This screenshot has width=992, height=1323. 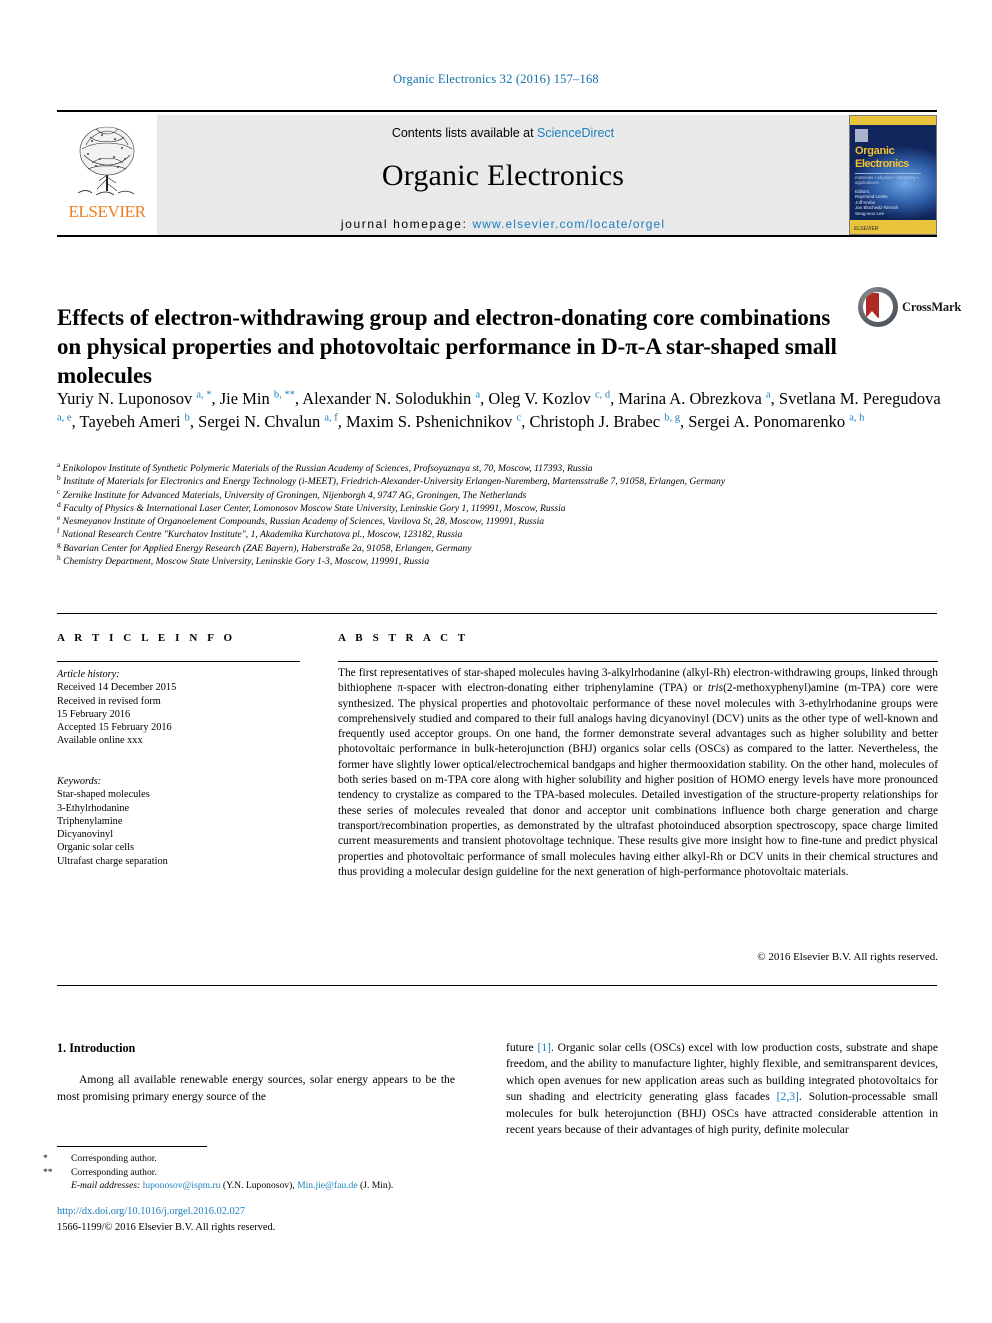 I want to click on asterisk-single-icon: *, so click(x=45, y=1158).